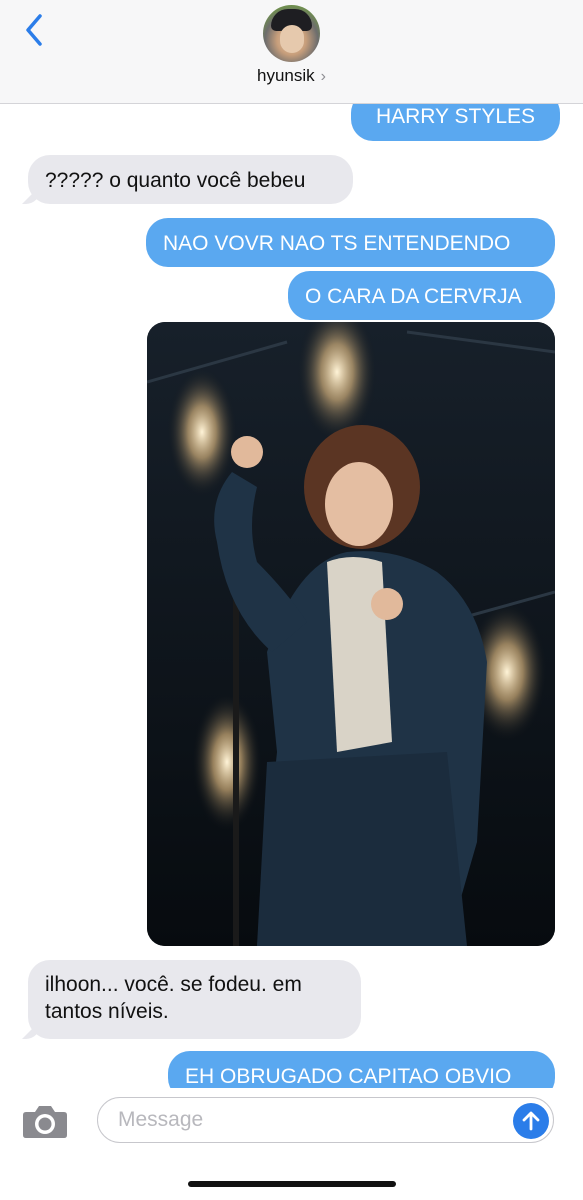 The height and width of the screenshot is (1200, 583). What do you see at coordinates (286, 75) in the screenshot?
I see `contact-name: hyunsik` at bounding box center [286, 75].